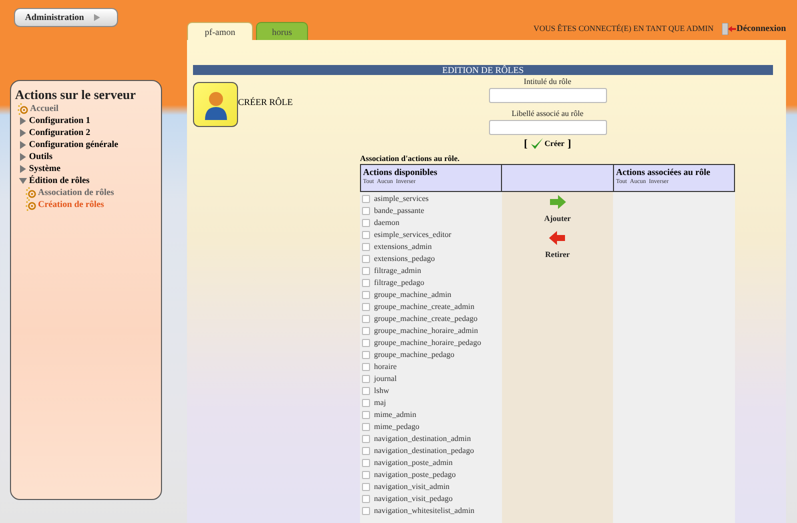  What do you see at coordinates (395, 414) in the screenshot?
I see `action-label: mime_admin` at bounding box center [395, 414].